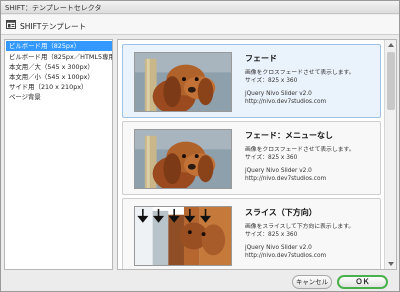 Image resolution: width=400 pixels, height=292 pixels. Describe the element at coordinates (53, 26) in the screenshot. I see `dialog-title: SHIFTテンプレート` at that location.